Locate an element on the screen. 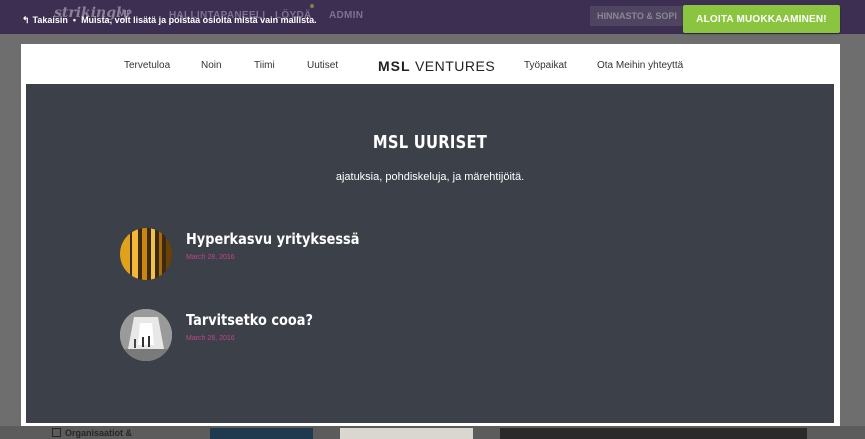 The width and height of the screenshot is (865, 439). nav-admin: ADMIN is located at coordinates (346, 15).